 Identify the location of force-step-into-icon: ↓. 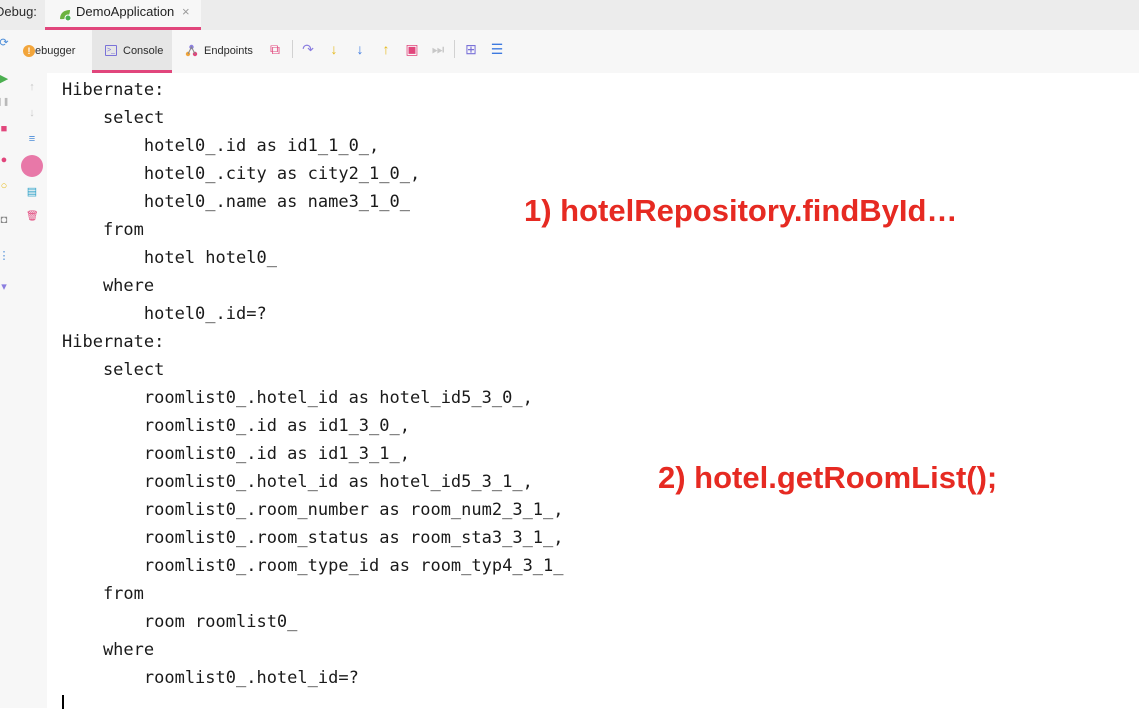
(360, 49).